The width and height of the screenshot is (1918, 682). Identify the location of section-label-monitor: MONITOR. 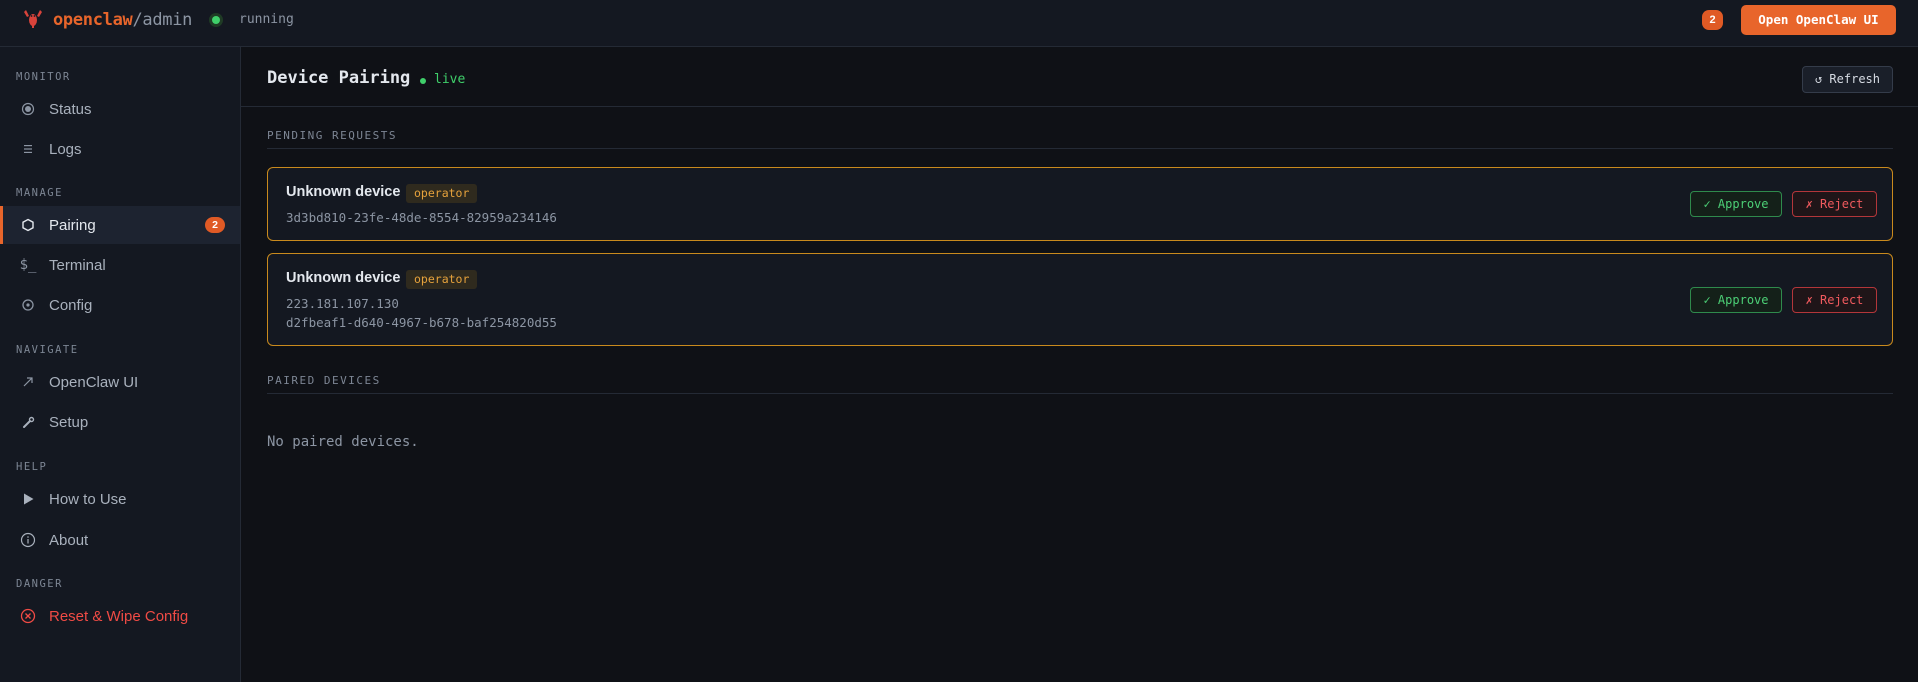
(43, 77).